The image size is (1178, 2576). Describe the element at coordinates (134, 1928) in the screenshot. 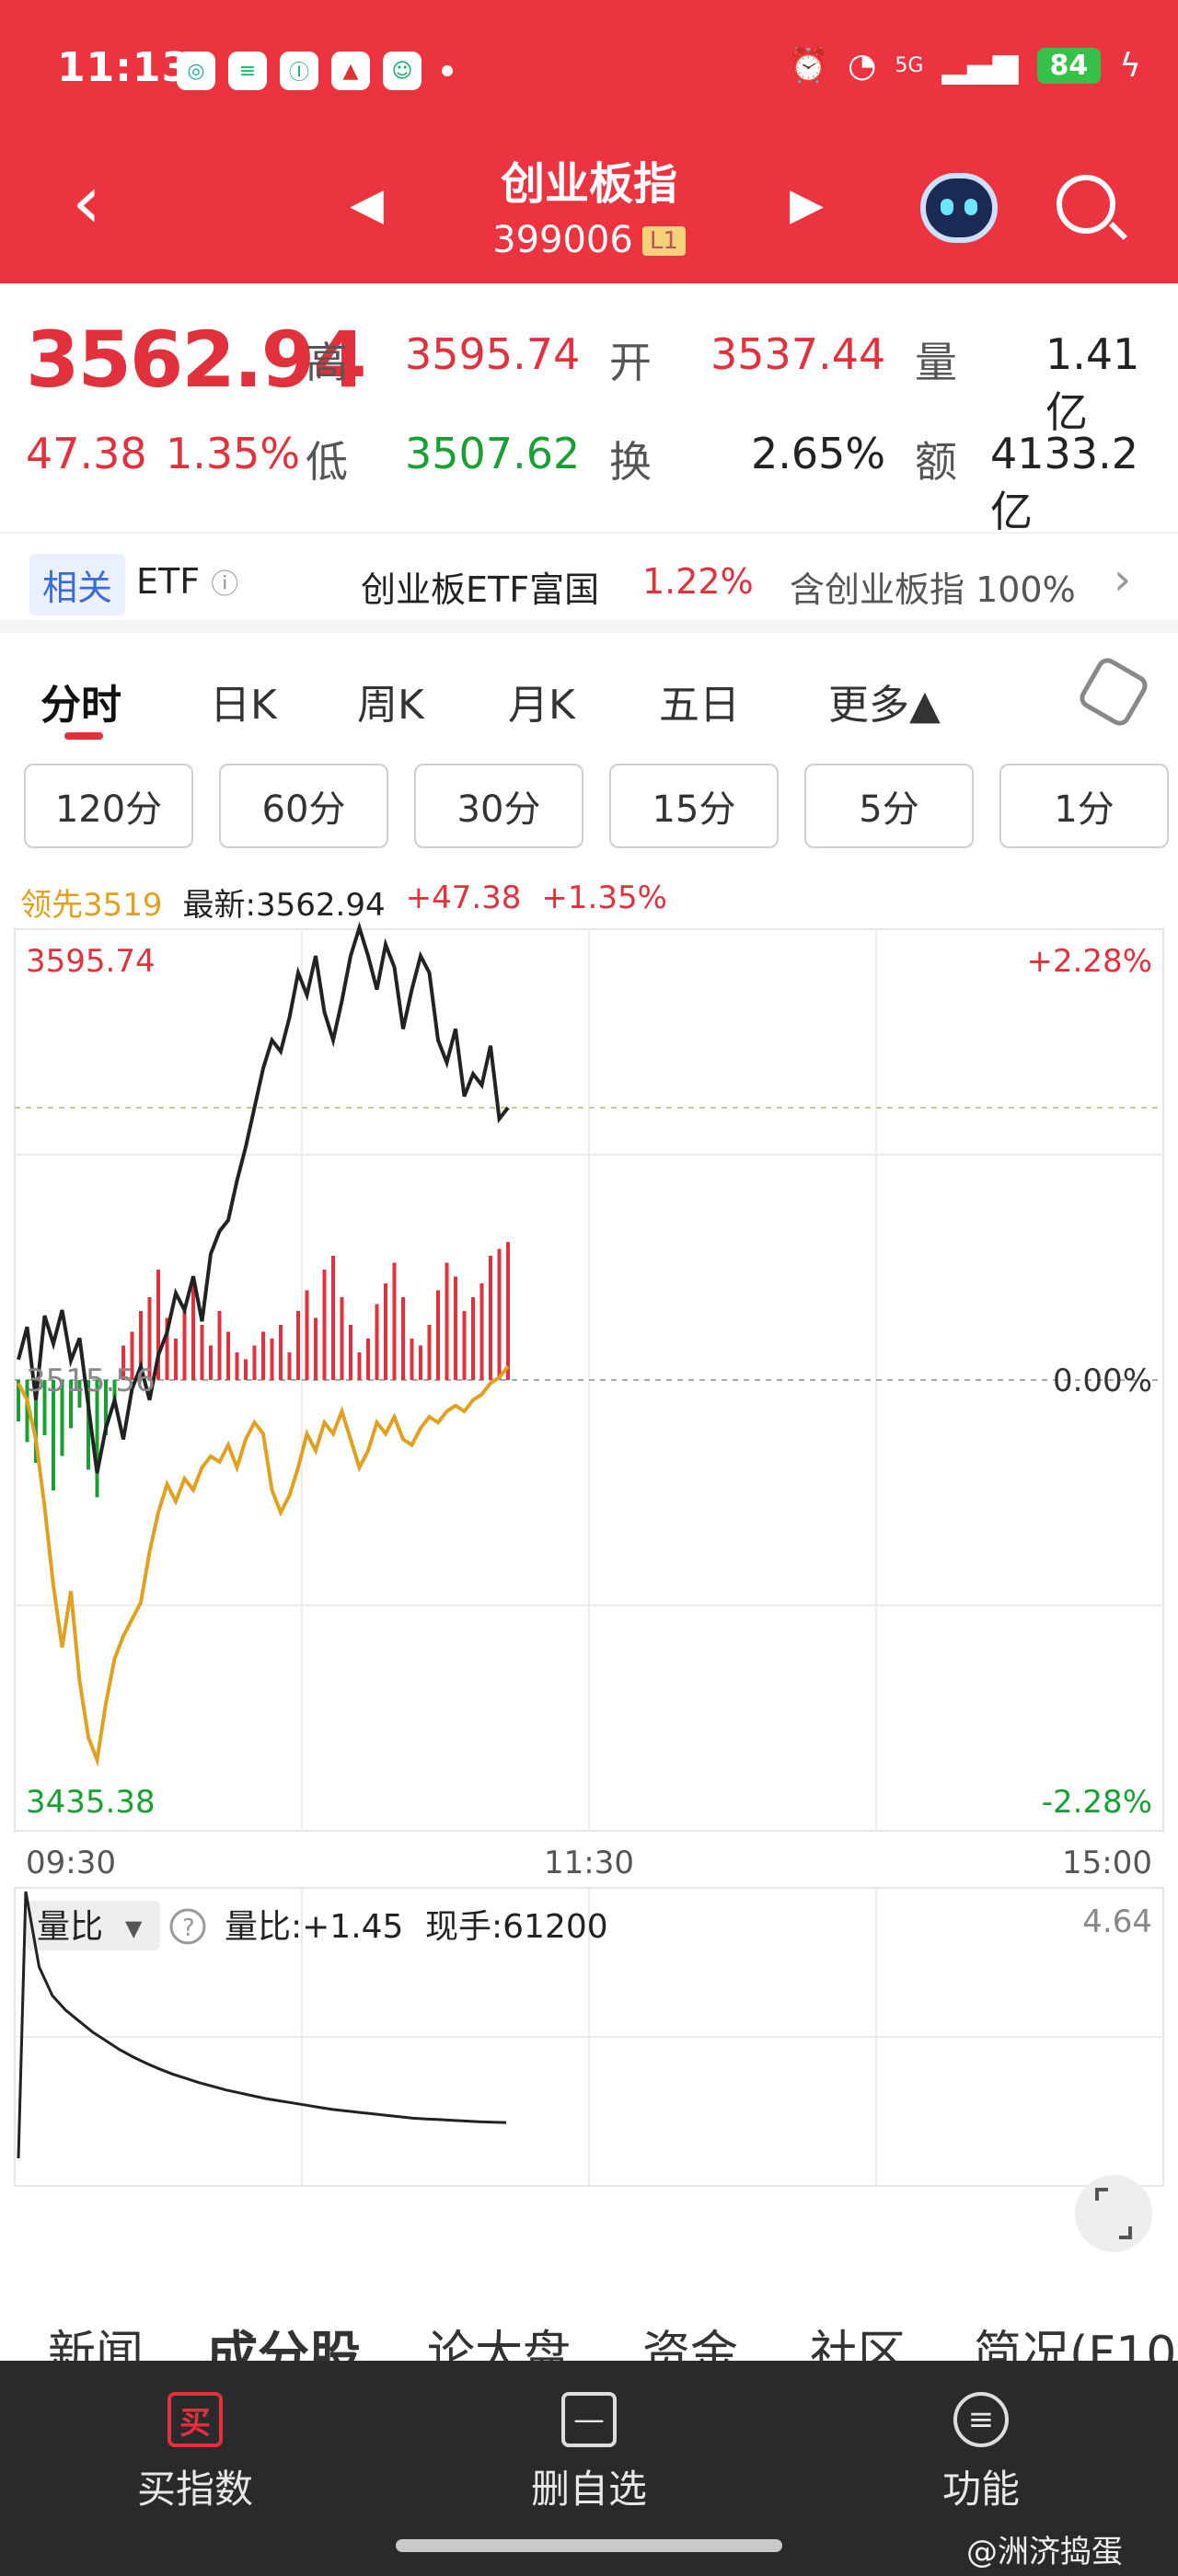

I see `dropdown-arrow-icon: ▼` at that location.